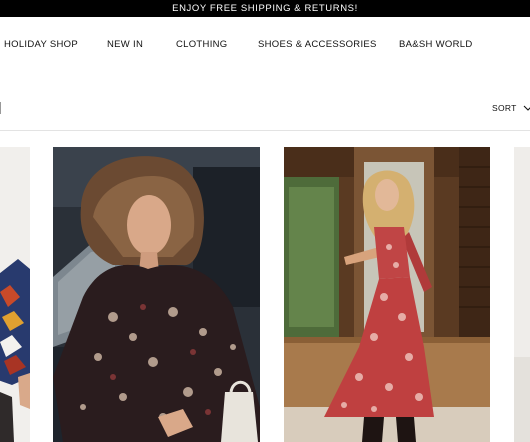  What do you see at coordinates (436, 44) in the screenshot?
I see `nav-item-bash-world: BA&SH WORLD` at bounding box center [436, 44].